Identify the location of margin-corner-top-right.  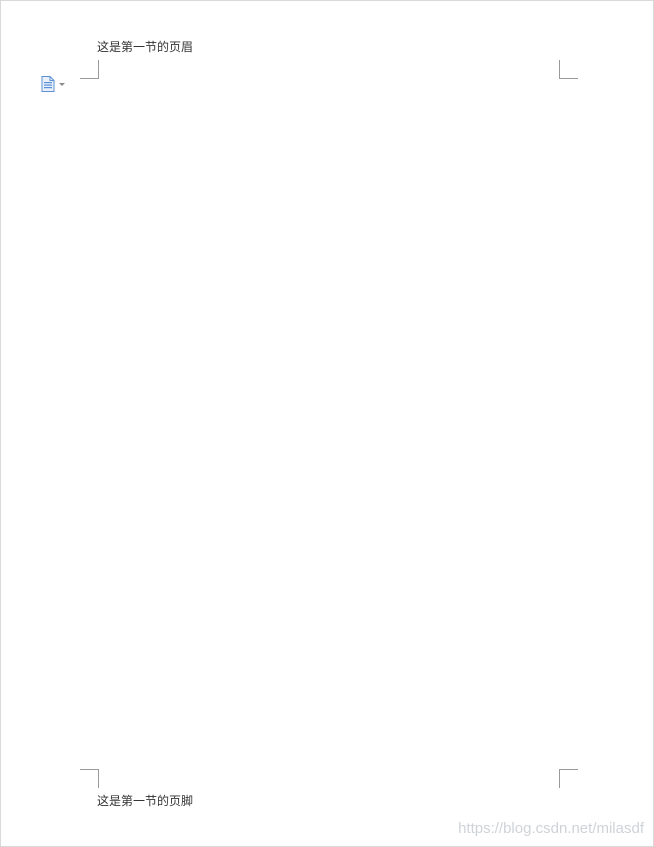
(568, 69).